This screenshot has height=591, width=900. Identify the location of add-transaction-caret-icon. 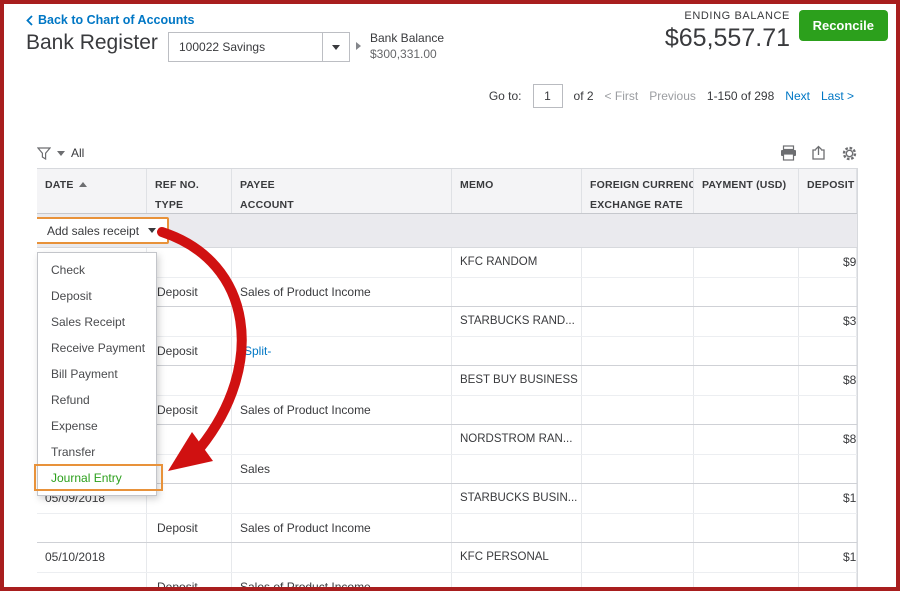
(152, 230).